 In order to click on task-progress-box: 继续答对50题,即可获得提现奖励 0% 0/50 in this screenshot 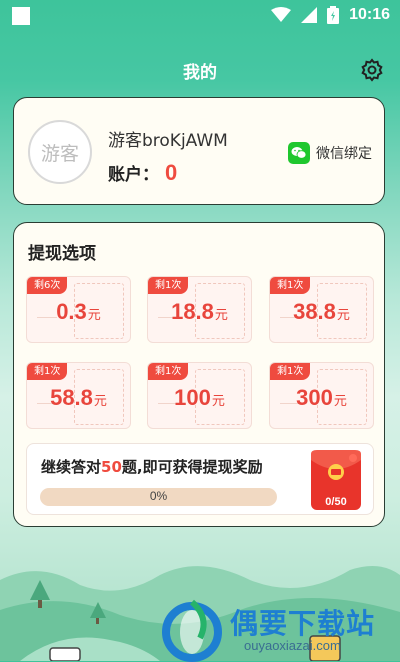, I will do `click(200, 479)`.